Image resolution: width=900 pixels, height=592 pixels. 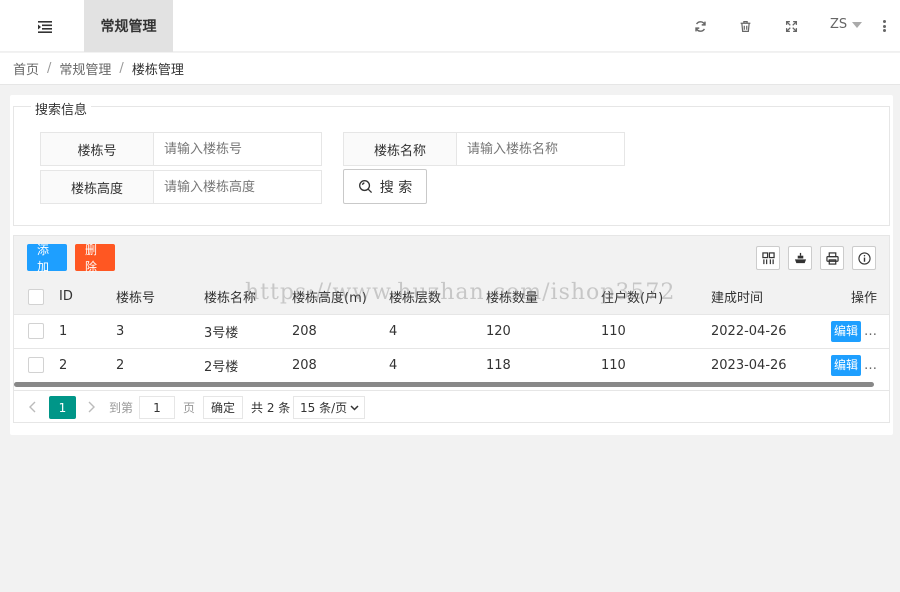 I want to click on field-label: 楼栋名称, so click(x=400, y=149).